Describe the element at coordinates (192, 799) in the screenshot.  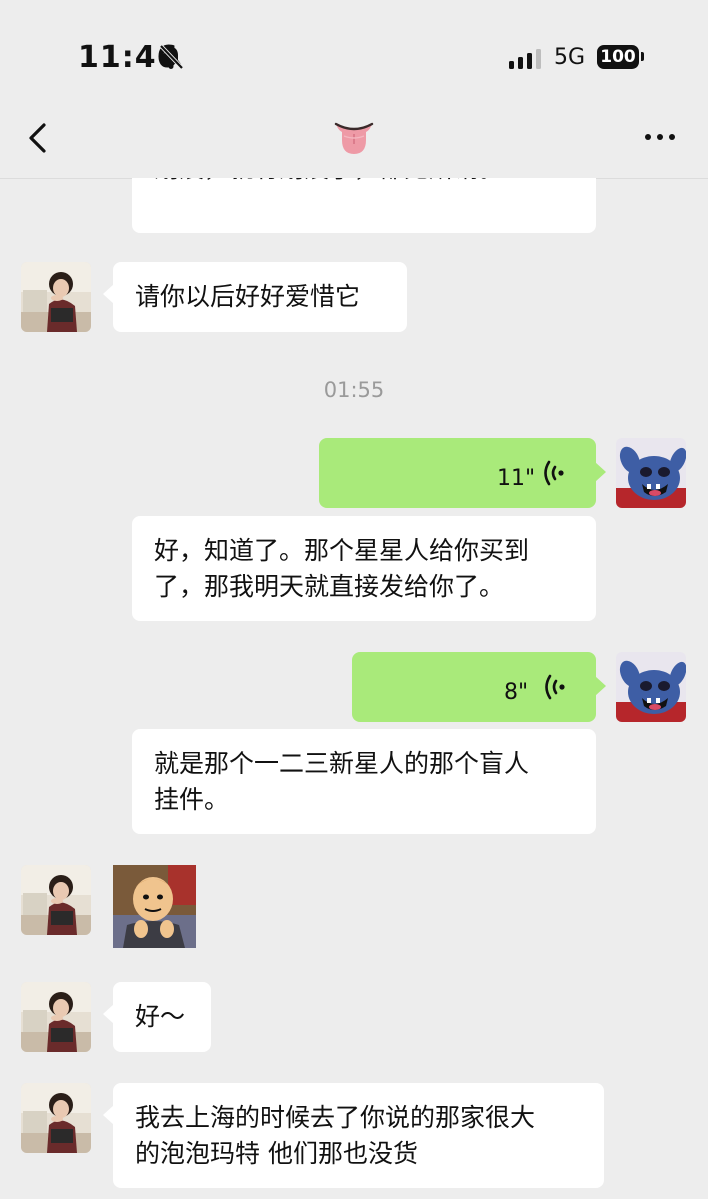
I see `message-text-line-2: 挂件。` at that location.